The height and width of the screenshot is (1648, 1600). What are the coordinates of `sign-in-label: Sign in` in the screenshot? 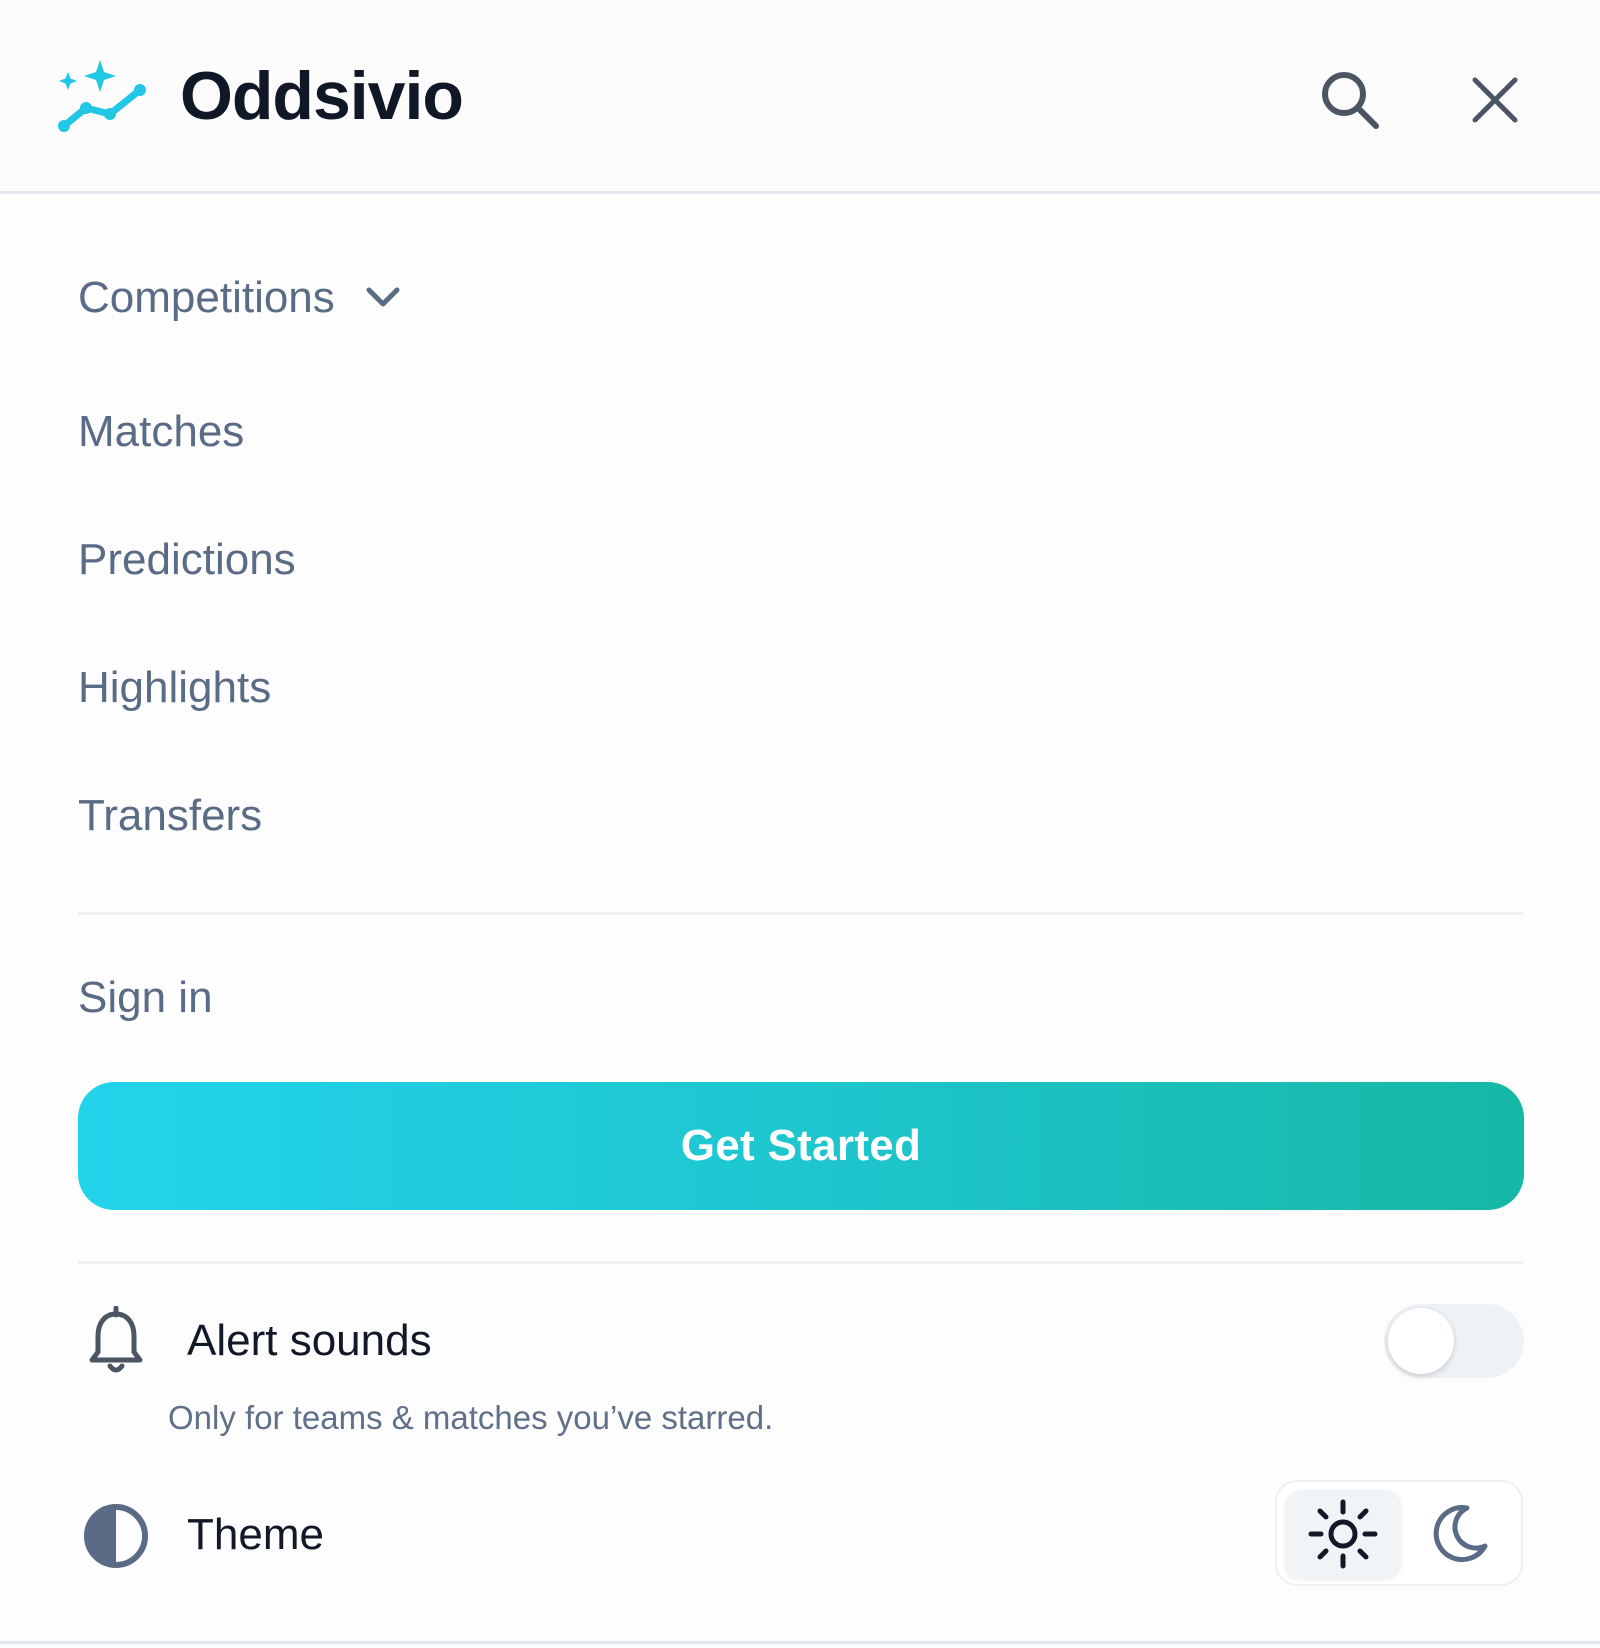 It's located at (145, 997).